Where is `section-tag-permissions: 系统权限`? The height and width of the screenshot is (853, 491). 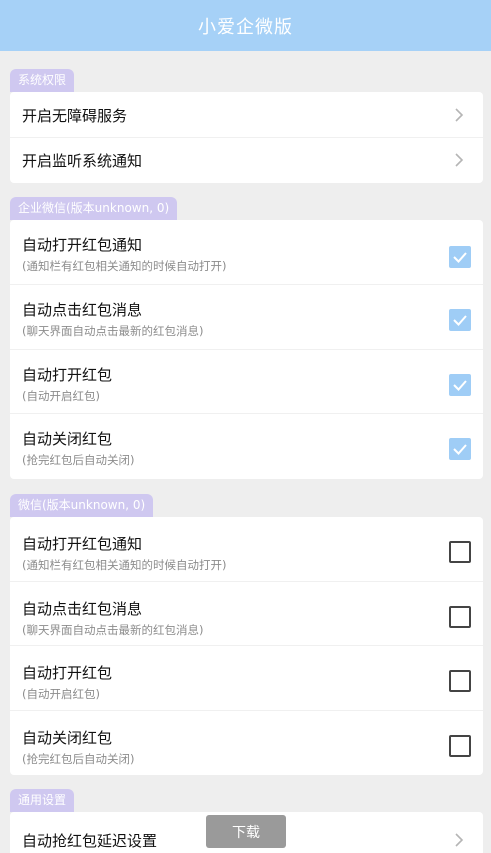 section-tag-permissions: 系统权限 is located at coordinates (42, 80).